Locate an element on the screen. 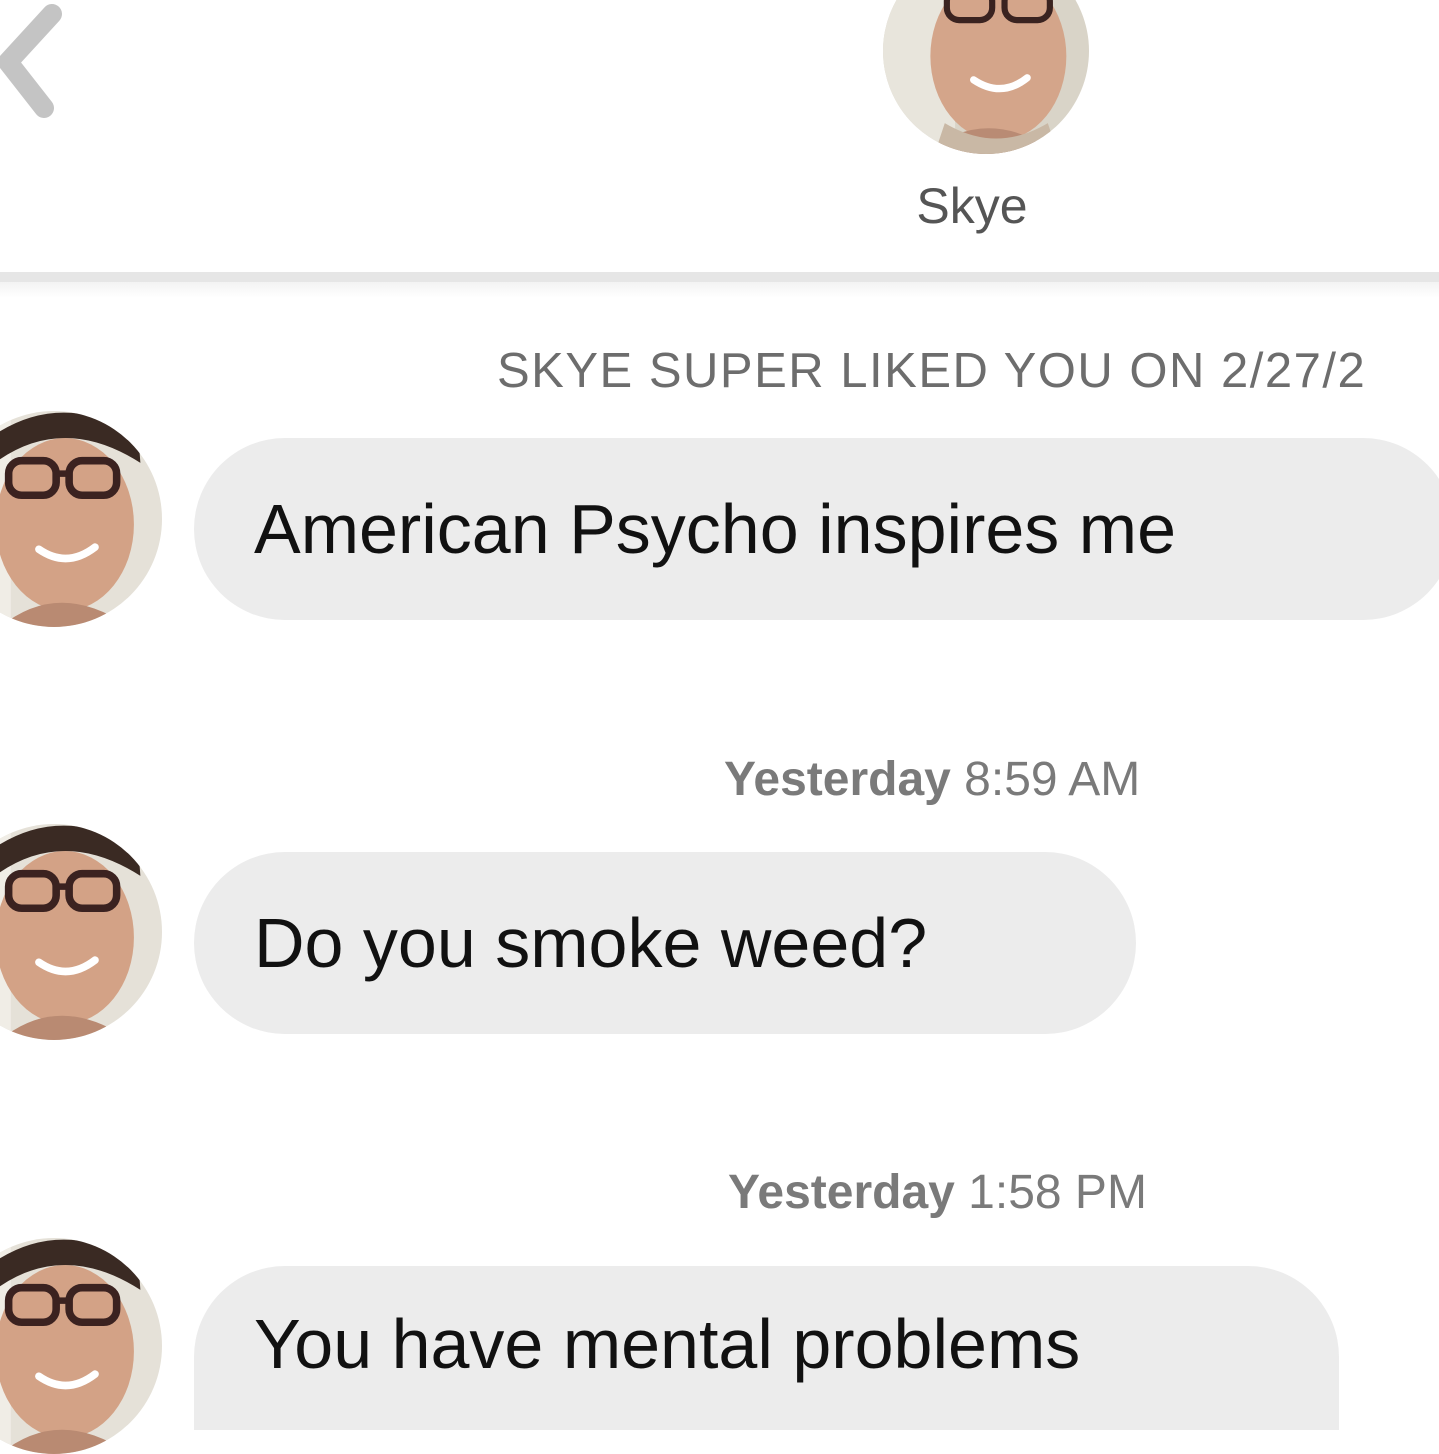  message-timestamp: Yesterday 8:59 AM is located at coordinates (932, 780).